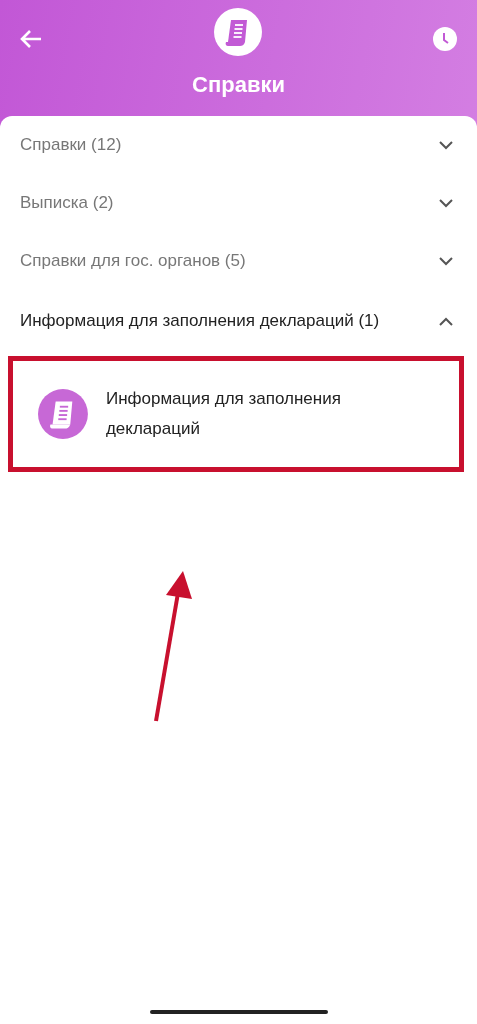  I want to click on back-button, so click(31, 39).